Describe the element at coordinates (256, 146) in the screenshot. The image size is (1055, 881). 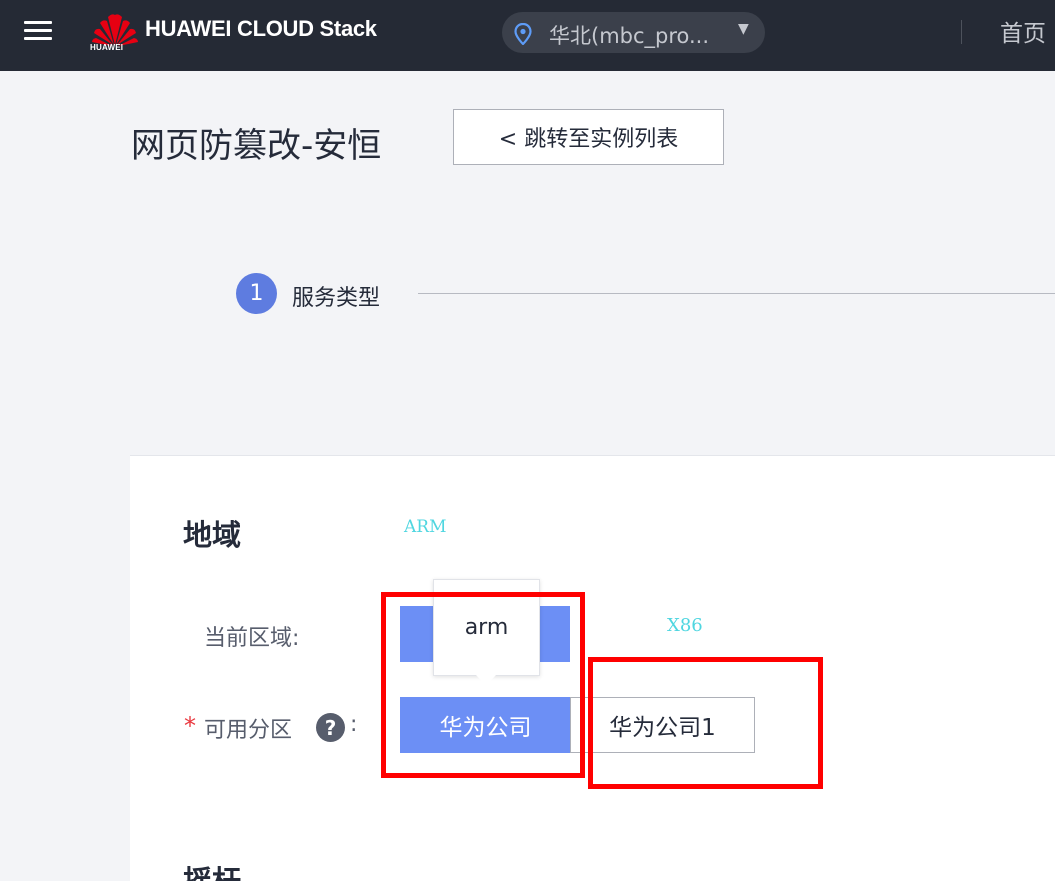
I see `page-title: 网页防篡改-安恒` at that location.